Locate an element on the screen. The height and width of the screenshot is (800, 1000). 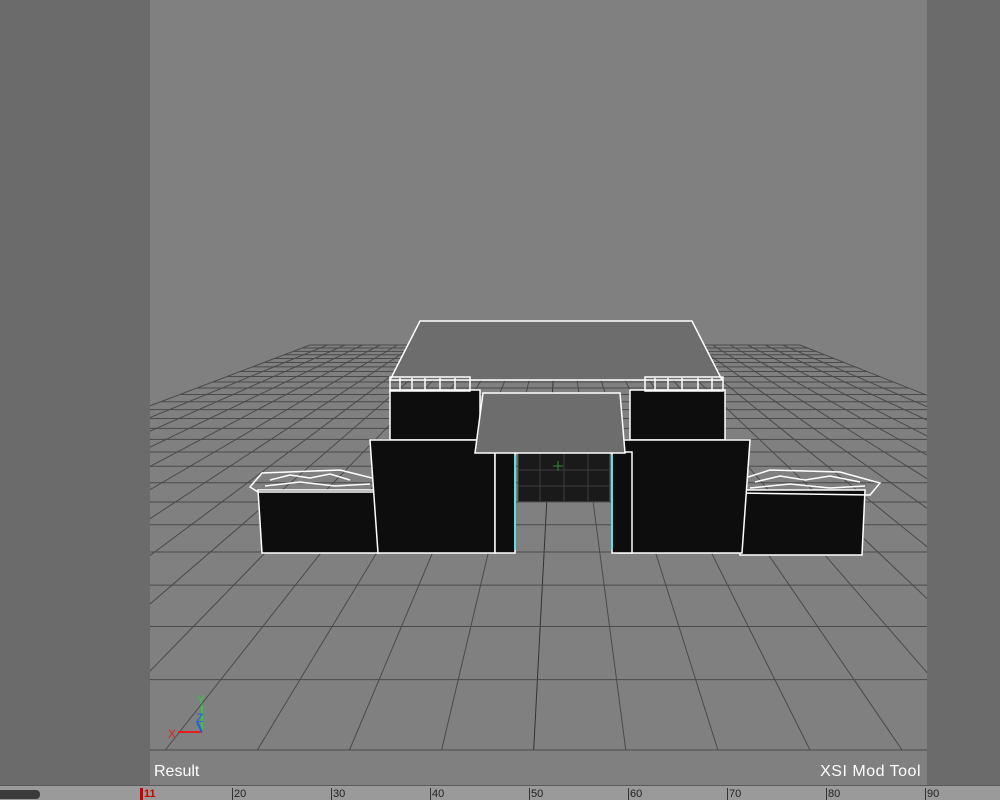
timeline-tick: 90 is located at coordinates (932, 794).